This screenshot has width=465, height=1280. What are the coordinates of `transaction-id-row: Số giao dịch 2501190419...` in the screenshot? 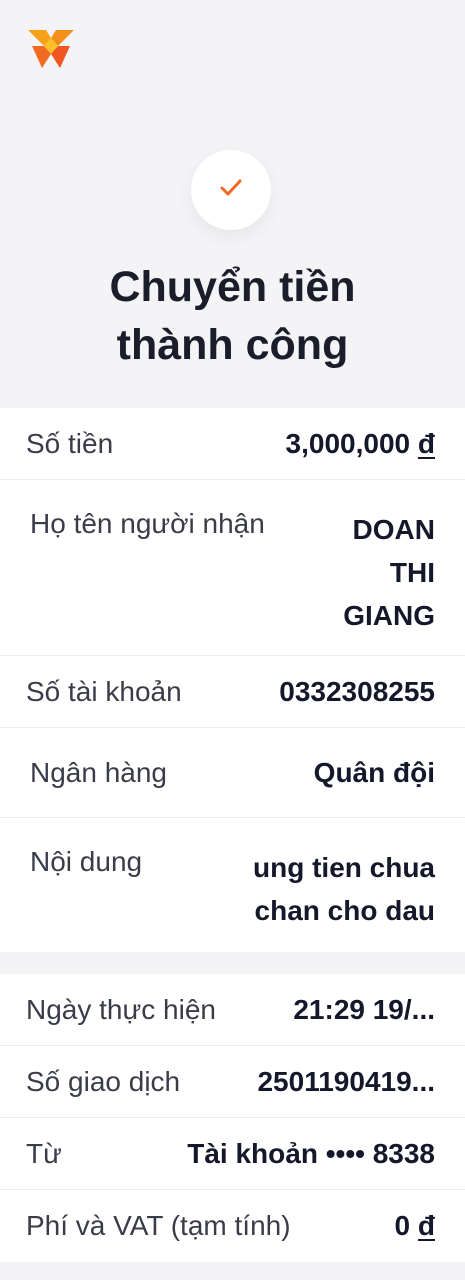 It's located at (232, 1082).